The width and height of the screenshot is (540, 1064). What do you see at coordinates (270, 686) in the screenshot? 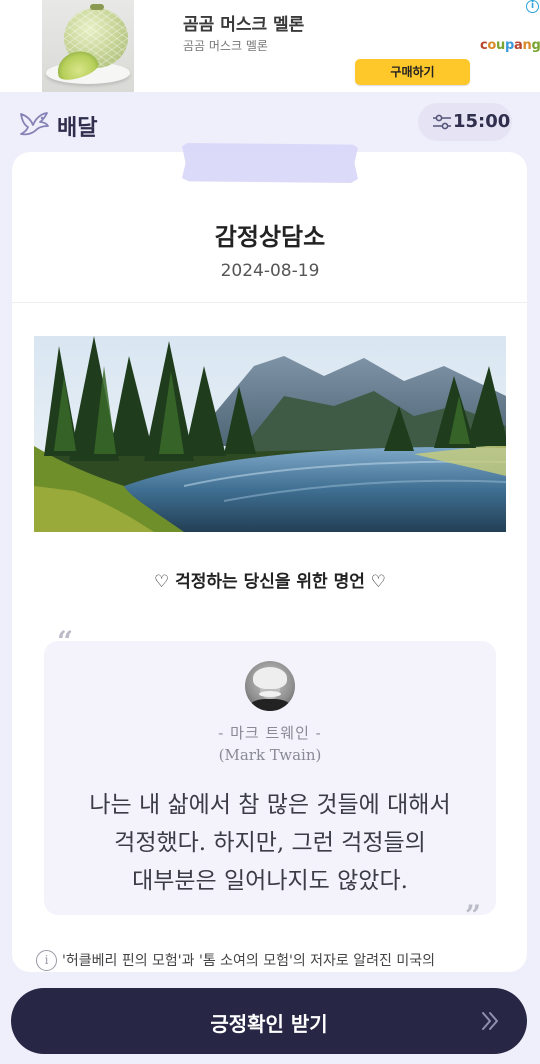
I see `author-avatar` at bounding box center [270, 686].